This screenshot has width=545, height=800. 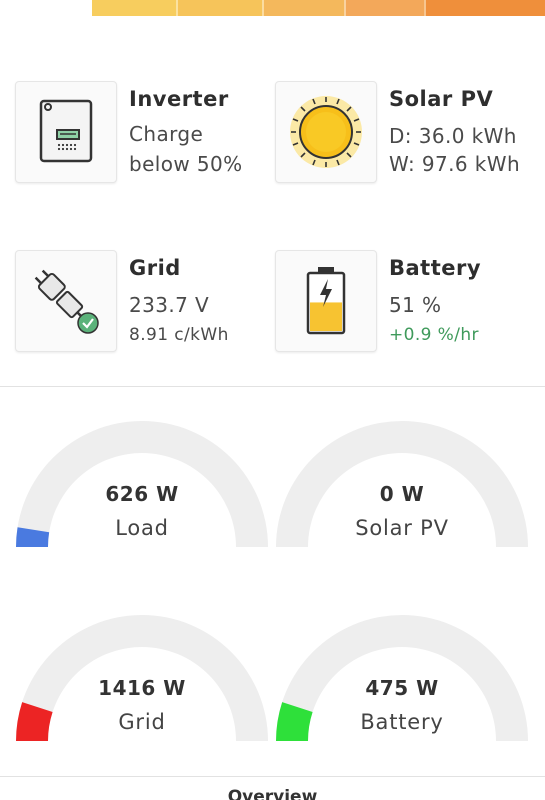 I want to click on solar-pv-gauge: 0 W Solar PV, so click(x=405, y=490).